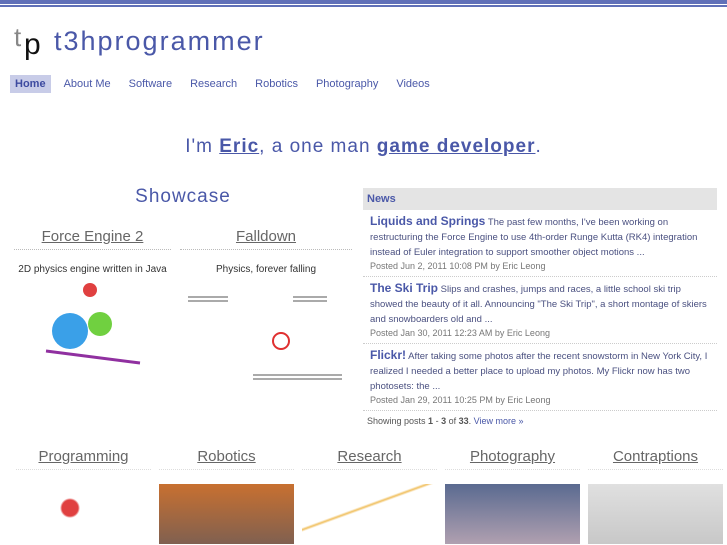 The height and width of the screenshot is (545, 727). What do you see at coordinates (266, 330) in the screenshot?
I see `falldown-image` at bounding box center [266, 330].